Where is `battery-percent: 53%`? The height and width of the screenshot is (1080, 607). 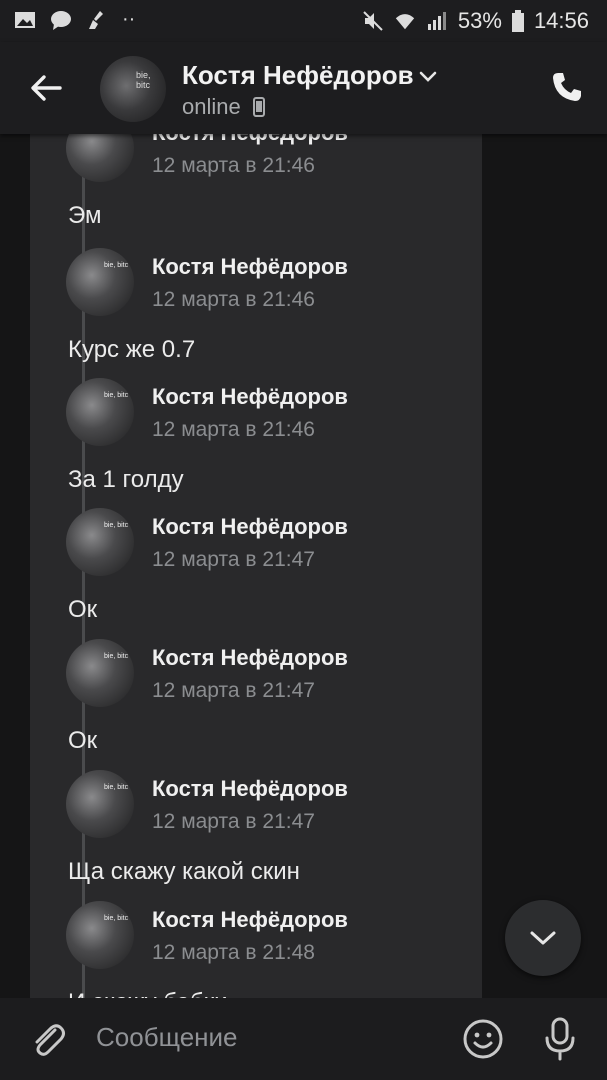 battery-percent: 53% is located at coordinates (479, 20).